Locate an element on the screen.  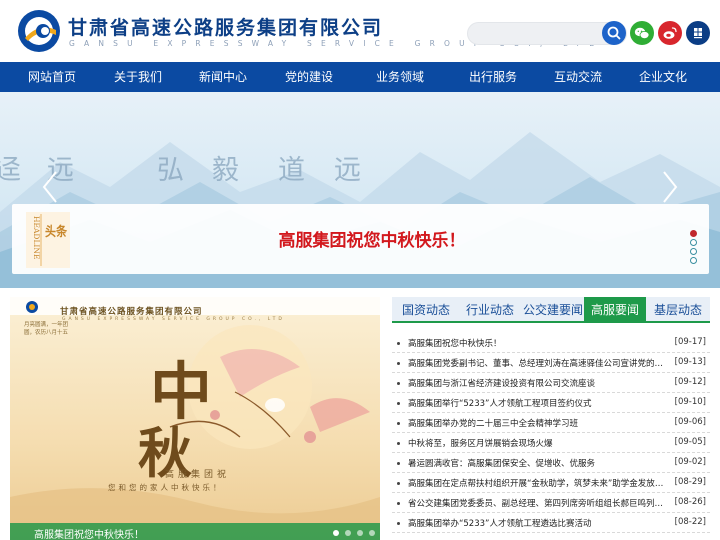
headline-tag: HEADLINE 头条 is located at coordinates (48, 240).